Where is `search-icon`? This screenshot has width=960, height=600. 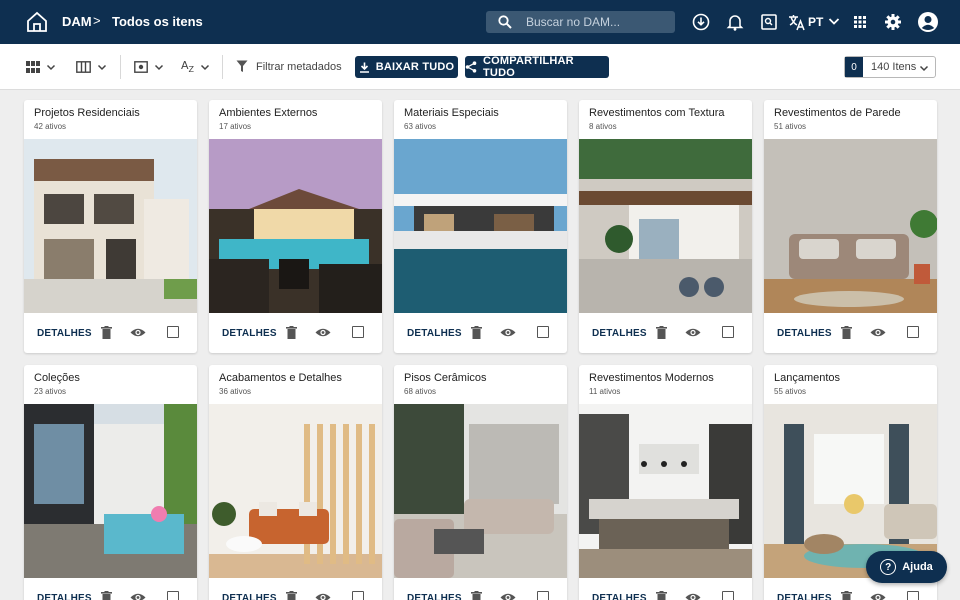 search-icon is located at coordinates (505, 22).